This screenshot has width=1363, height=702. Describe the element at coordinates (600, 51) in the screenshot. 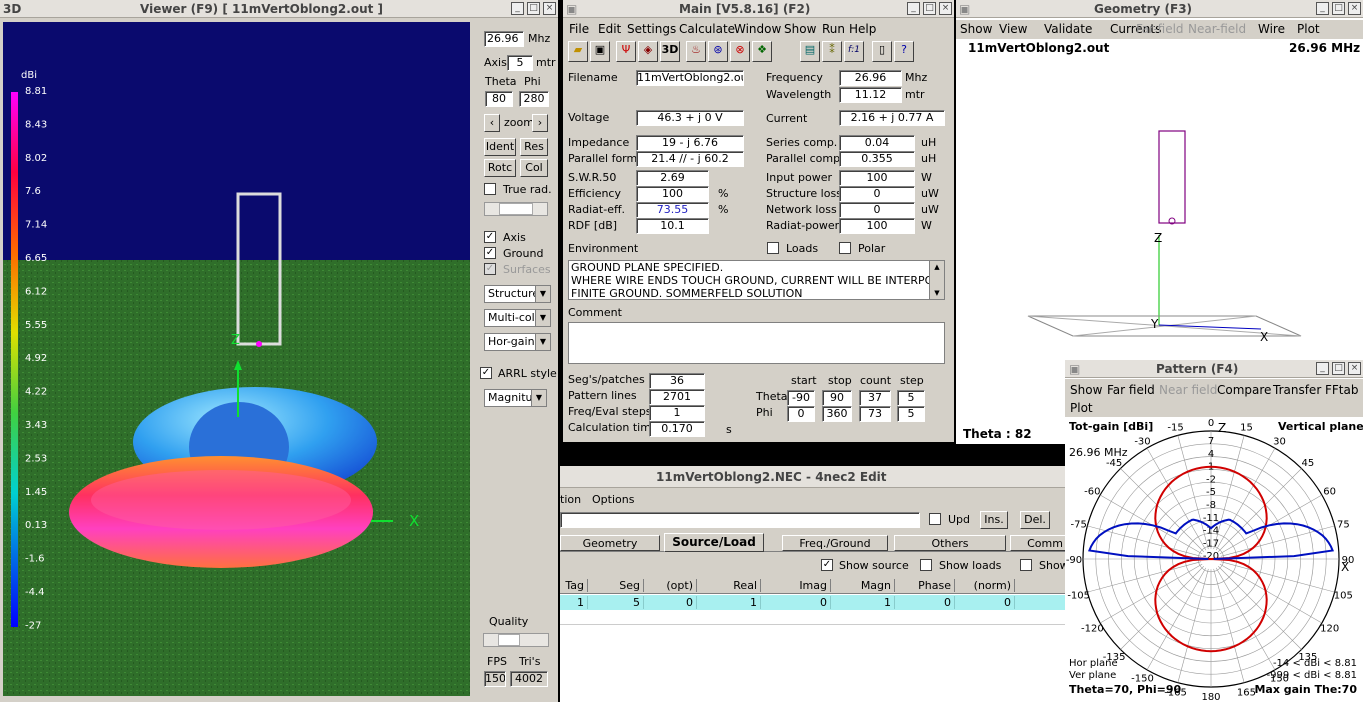

I see `save-icon: ▣` at that location.